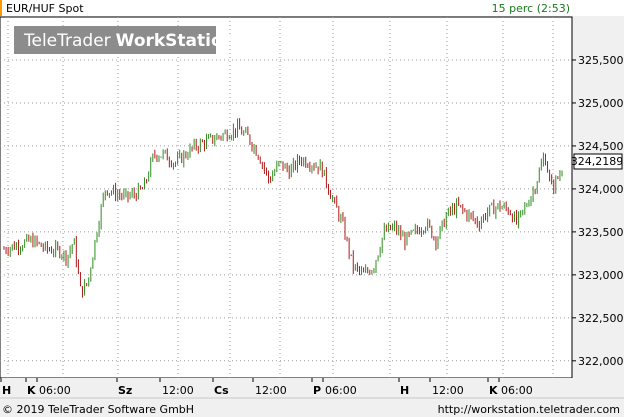 The image size is (624, 417). I want to click on y-tick-label: 323,5000, so click(601, 232).